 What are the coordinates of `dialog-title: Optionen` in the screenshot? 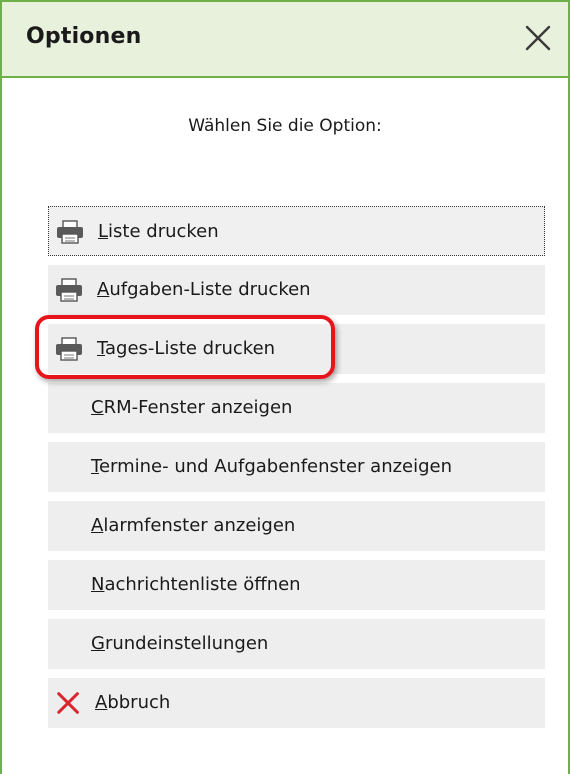 It's located at (84, 36).